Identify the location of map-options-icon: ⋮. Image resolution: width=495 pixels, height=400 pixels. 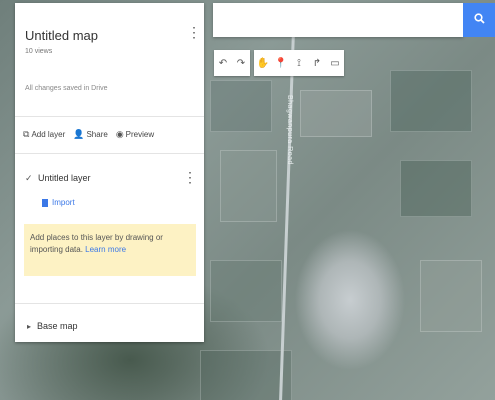
(194, 32).